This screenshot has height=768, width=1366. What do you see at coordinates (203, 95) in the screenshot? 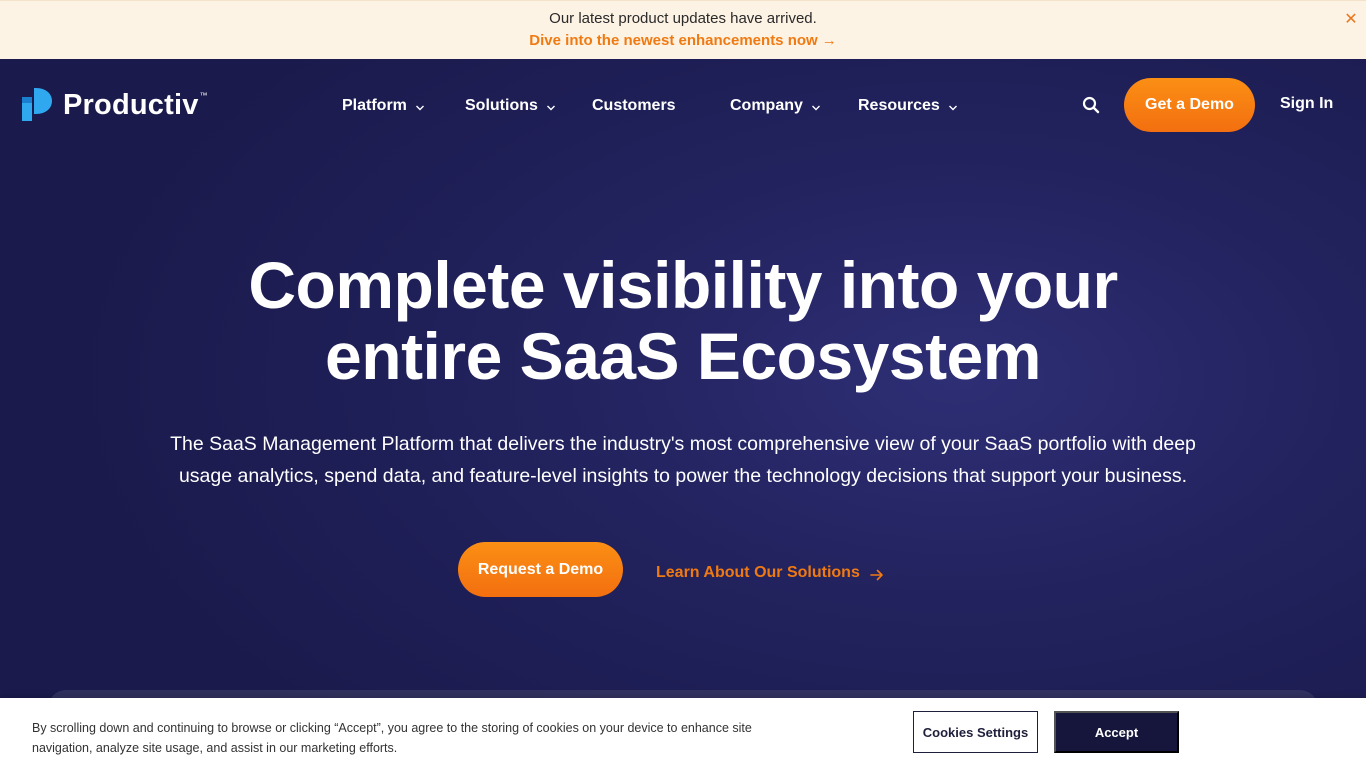
I see `logo-trademark: ™` at bounding box center [203, 95].